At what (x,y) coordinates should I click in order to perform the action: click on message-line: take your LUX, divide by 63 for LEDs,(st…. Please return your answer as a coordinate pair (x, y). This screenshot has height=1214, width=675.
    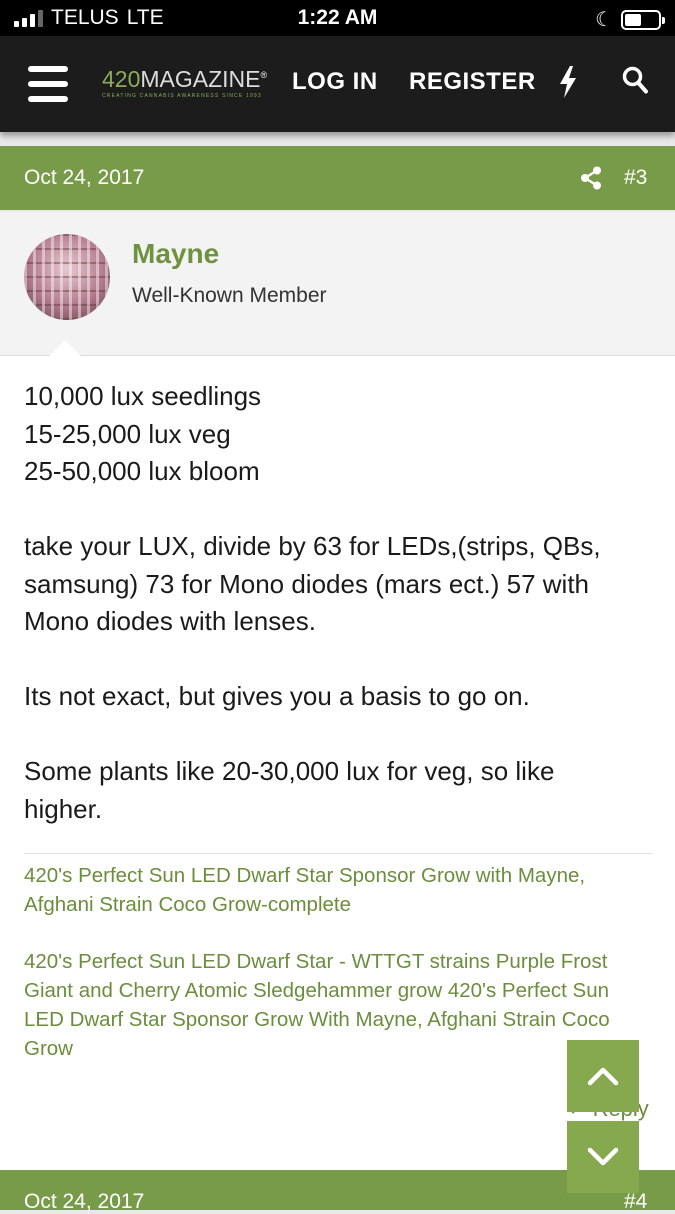
    Looking at the image, I should click on (312, 546).